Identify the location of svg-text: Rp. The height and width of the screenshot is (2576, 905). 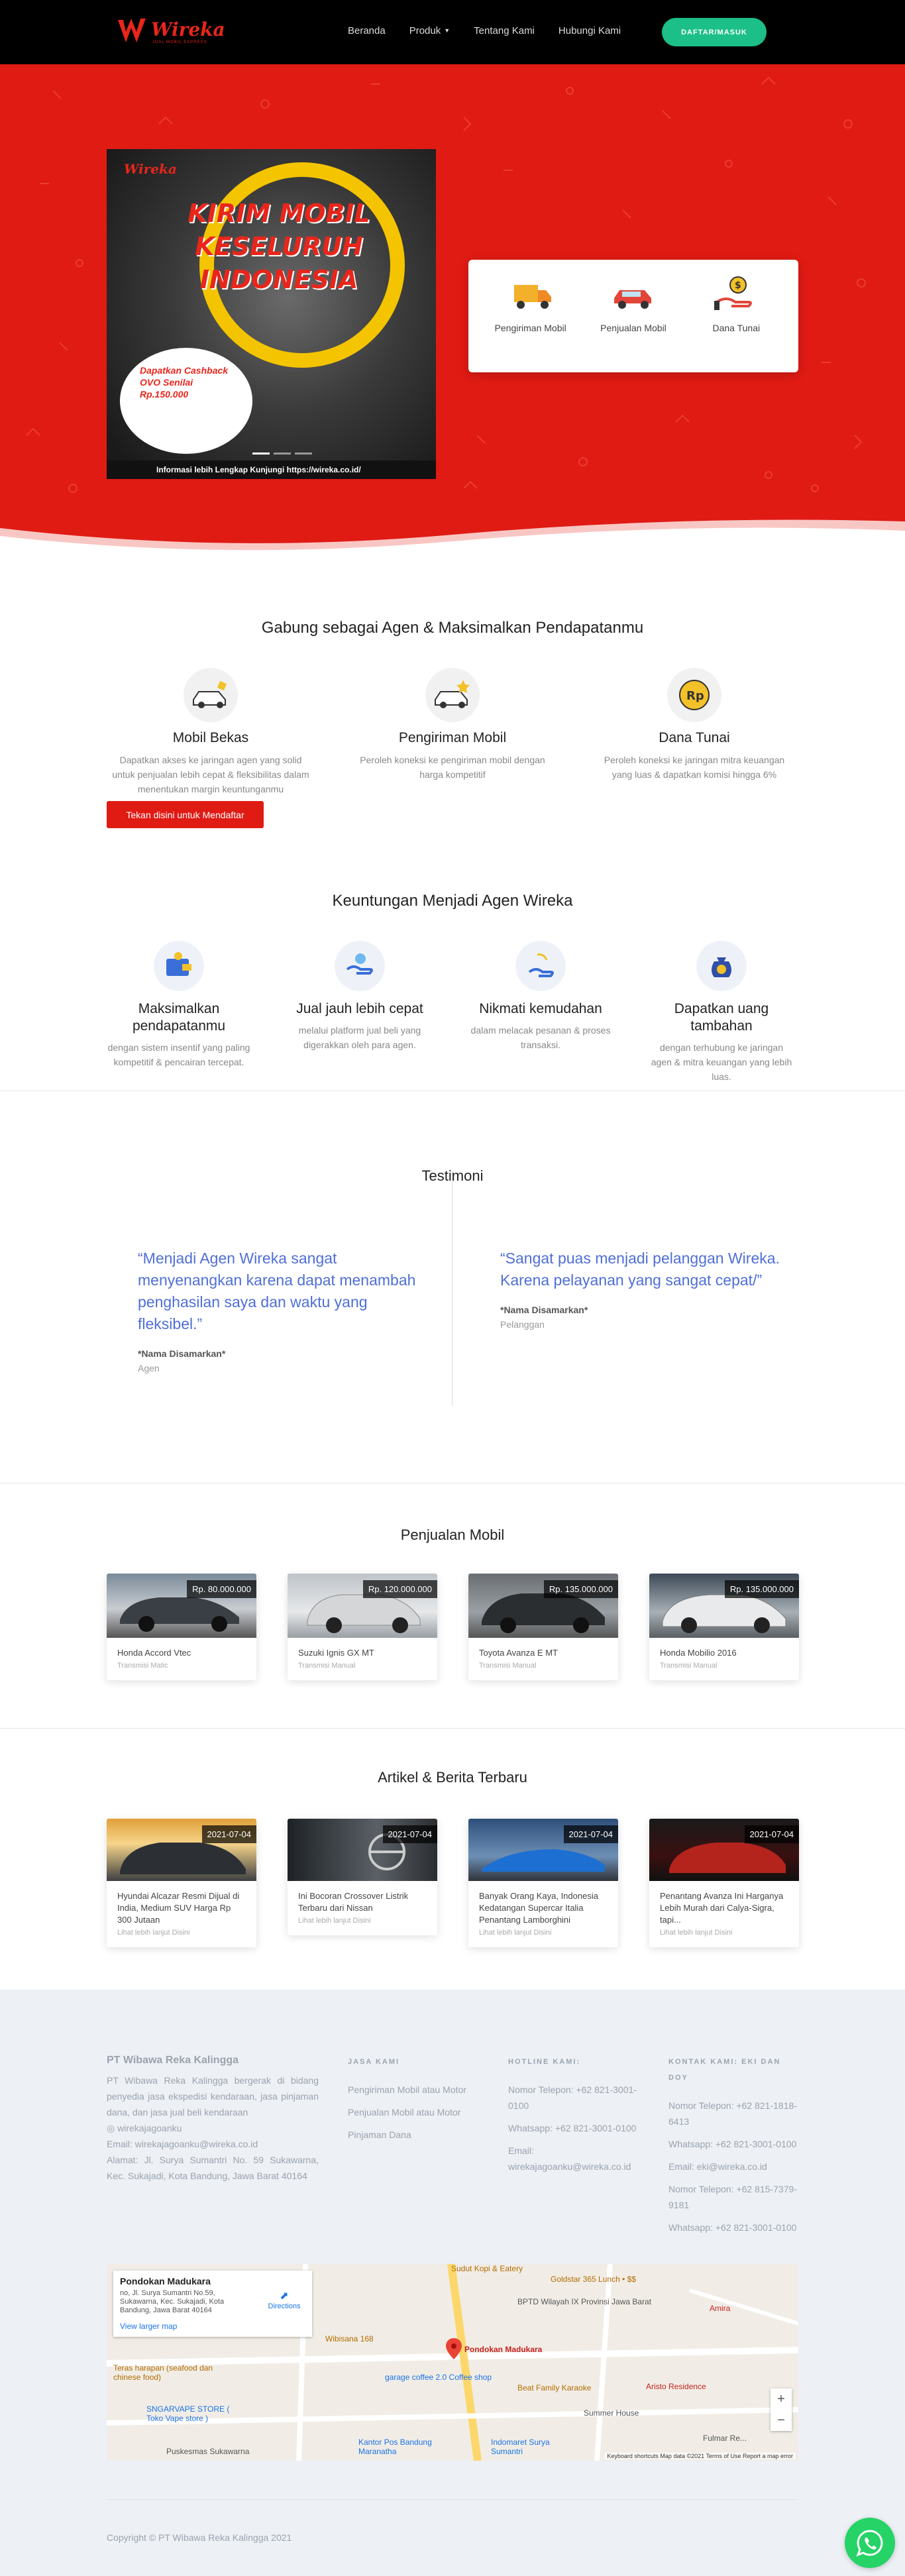
(695, 696).